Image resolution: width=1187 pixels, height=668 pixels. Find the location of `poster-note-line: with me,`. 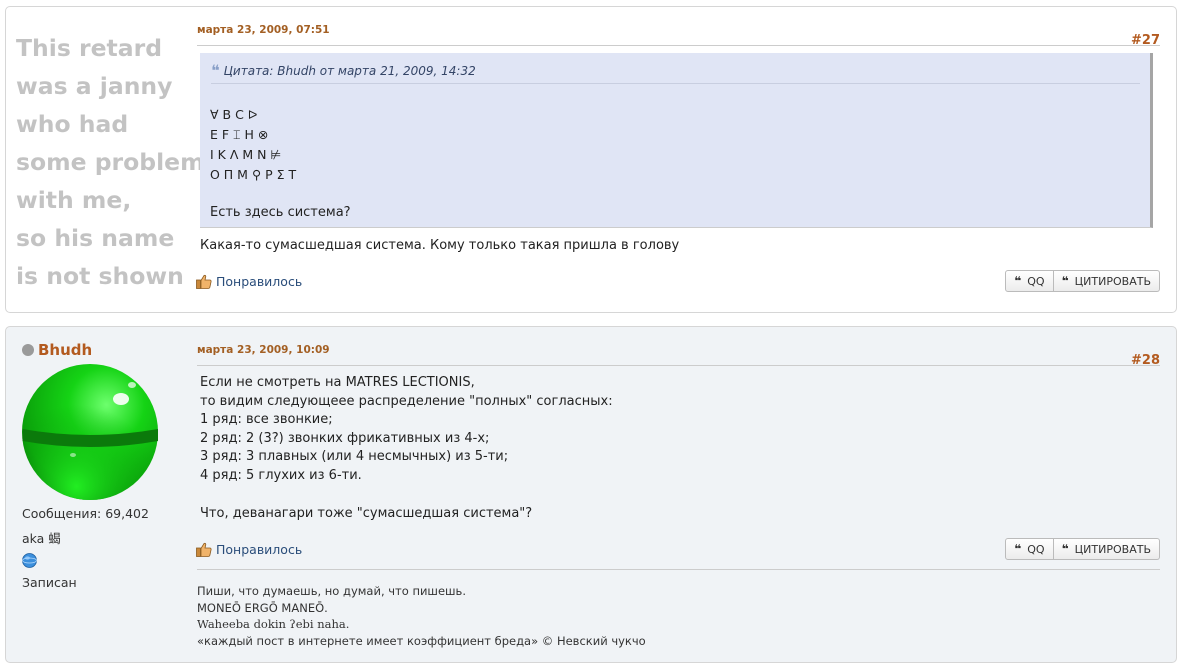

poster-note-line: with me, is located at coordinates (74, 200).